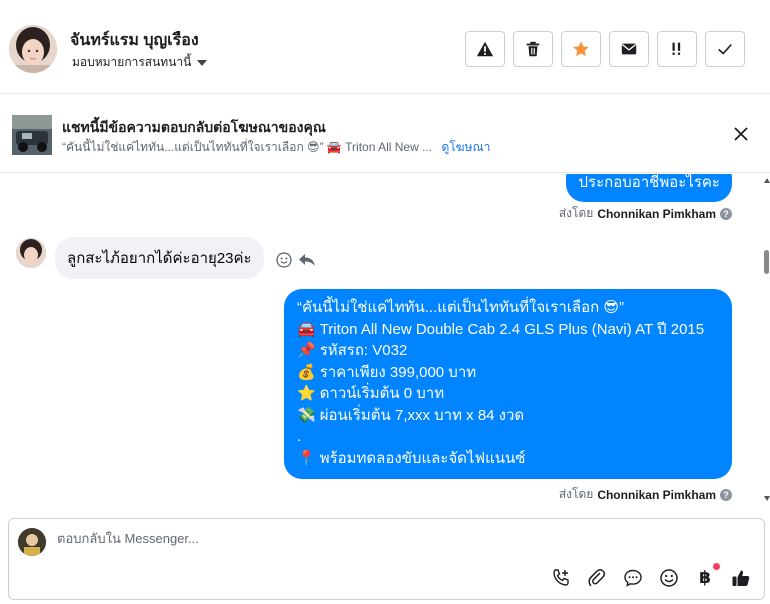  What do you see at coordinates (508, 394) in the screenshot?
I see `message-line: ⭐ ดาวน์เริ่มต้น 0 บาท` at bounding box center [508, 394].